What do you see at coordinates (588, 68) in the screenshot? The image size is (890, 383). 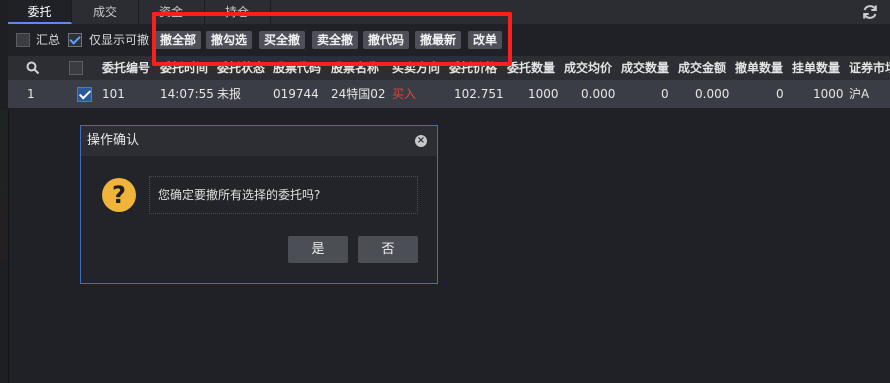 I see `col-header: 成交均价` at bounding box center [588, 68].